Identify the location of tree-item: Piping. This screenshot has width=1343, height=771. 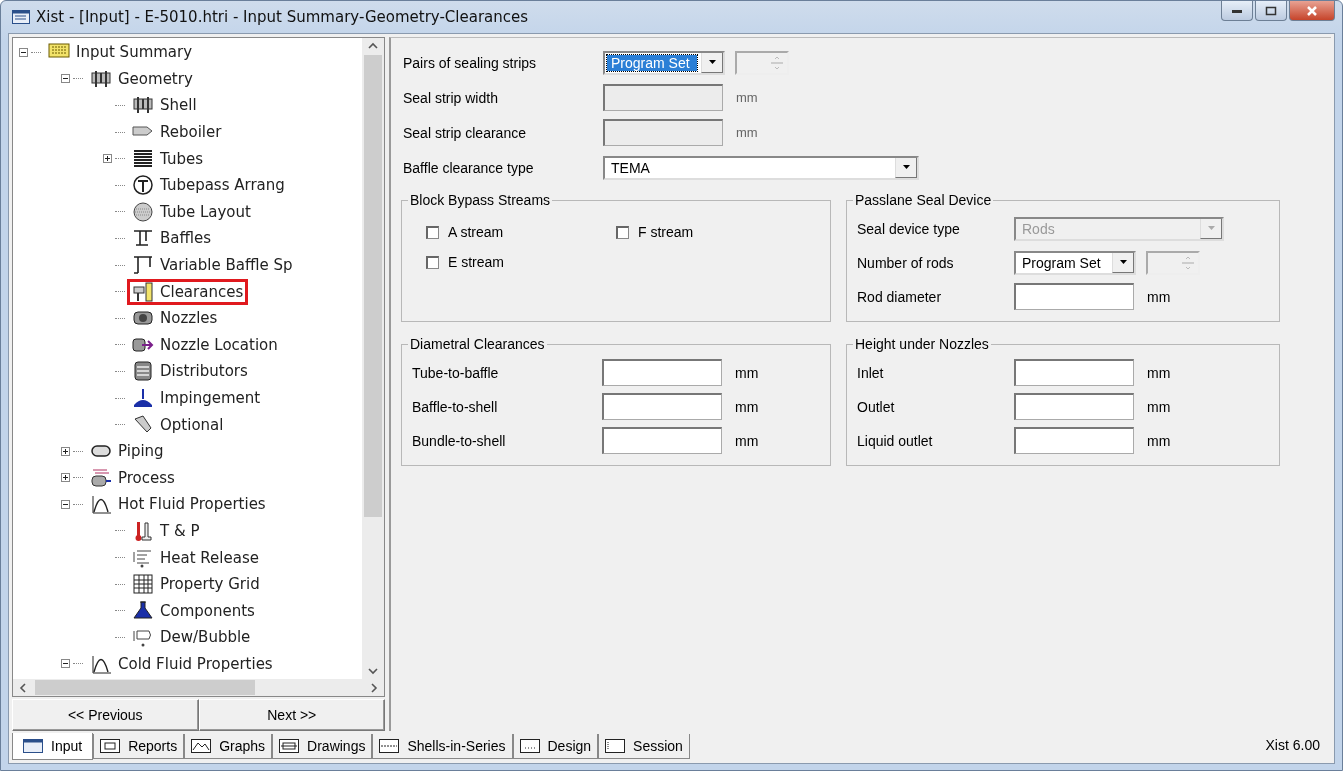
(127, 451).